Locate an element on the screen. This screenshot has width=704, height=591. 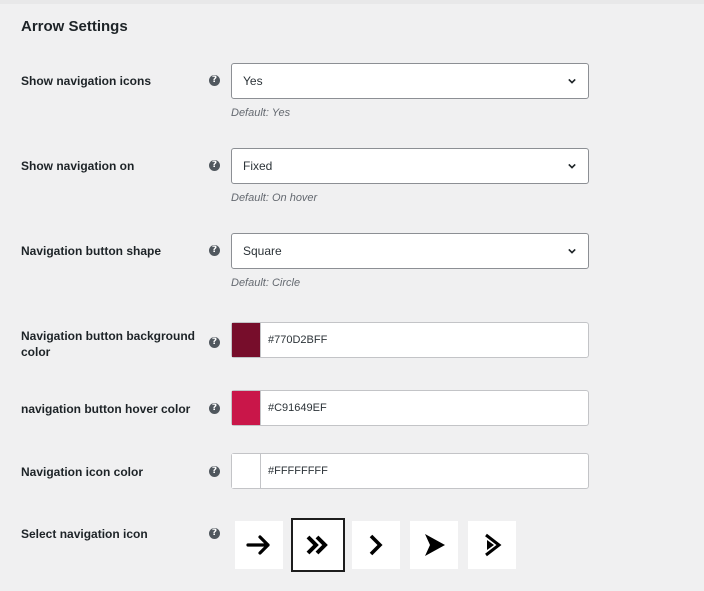
icon-option-triangle-right is located at coordinates (434, 545).